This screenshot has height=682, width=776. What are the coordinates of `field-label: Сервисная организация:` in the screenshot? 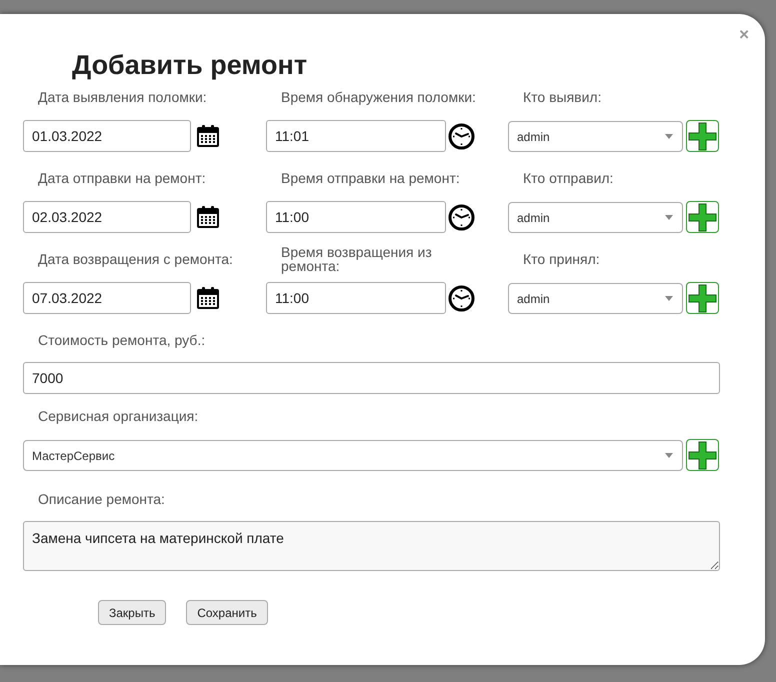 It's located at (118, 416).